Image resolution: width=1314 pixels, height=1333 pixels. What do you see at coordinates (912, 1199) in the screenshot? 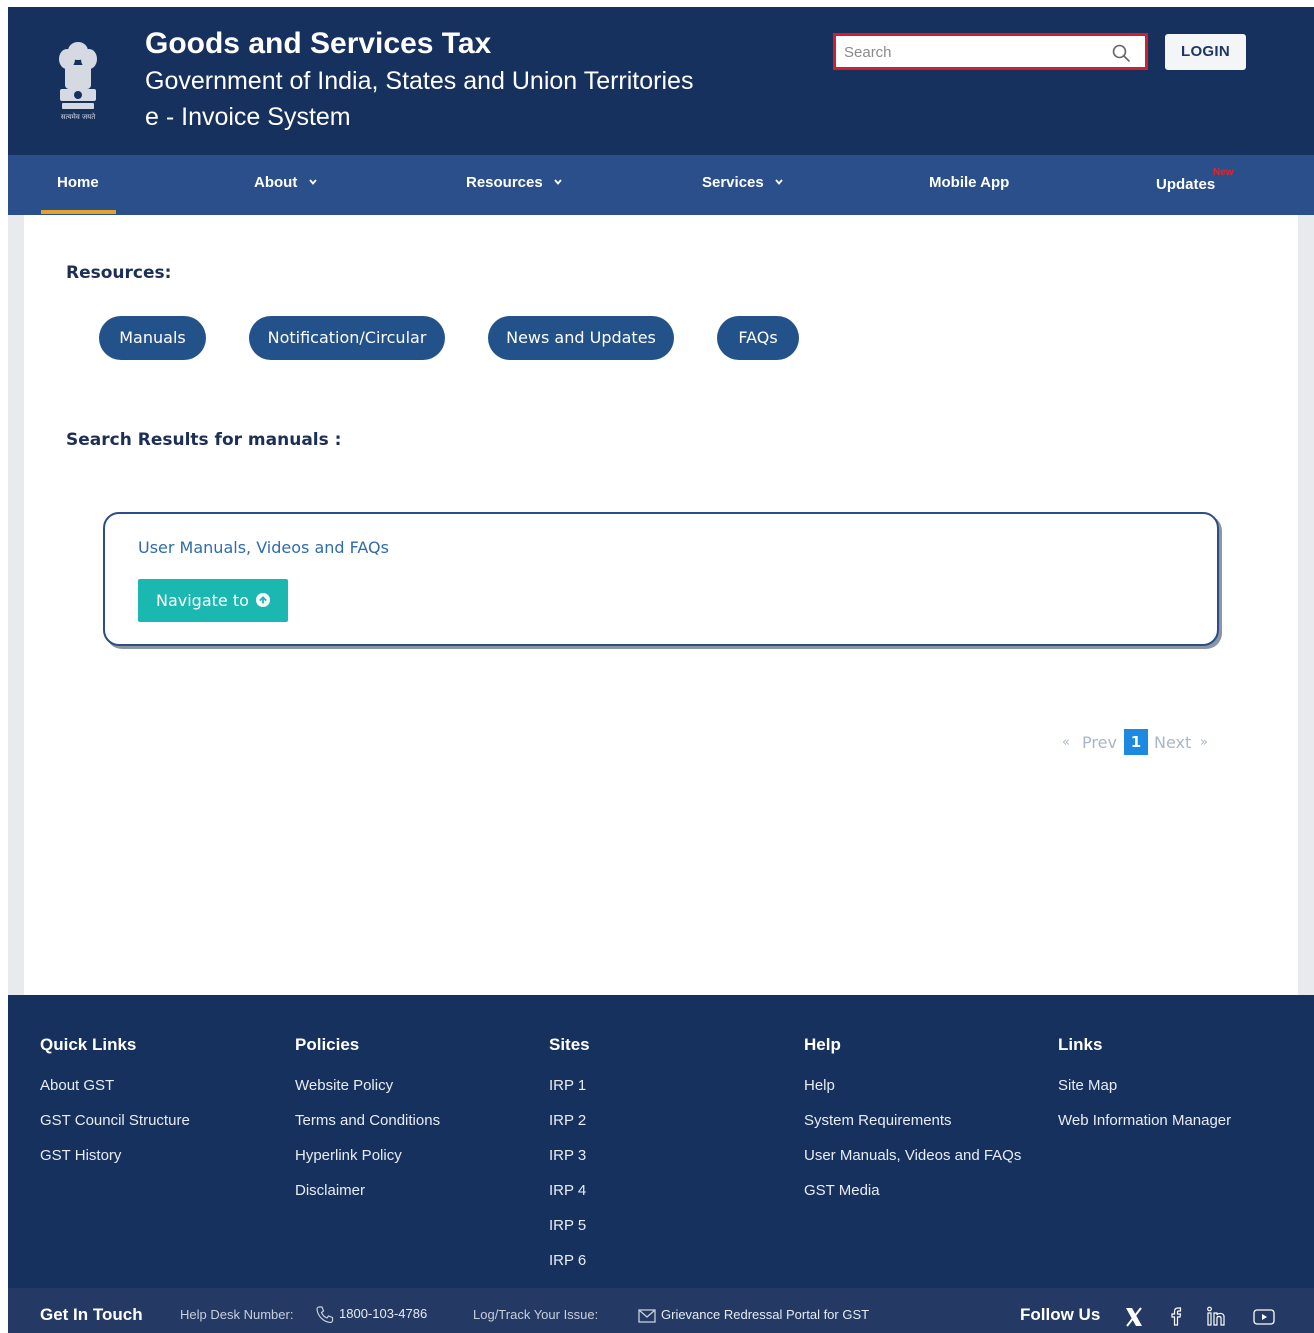
I see `footer-link: GST Media` at bounding box center [912, 1199].